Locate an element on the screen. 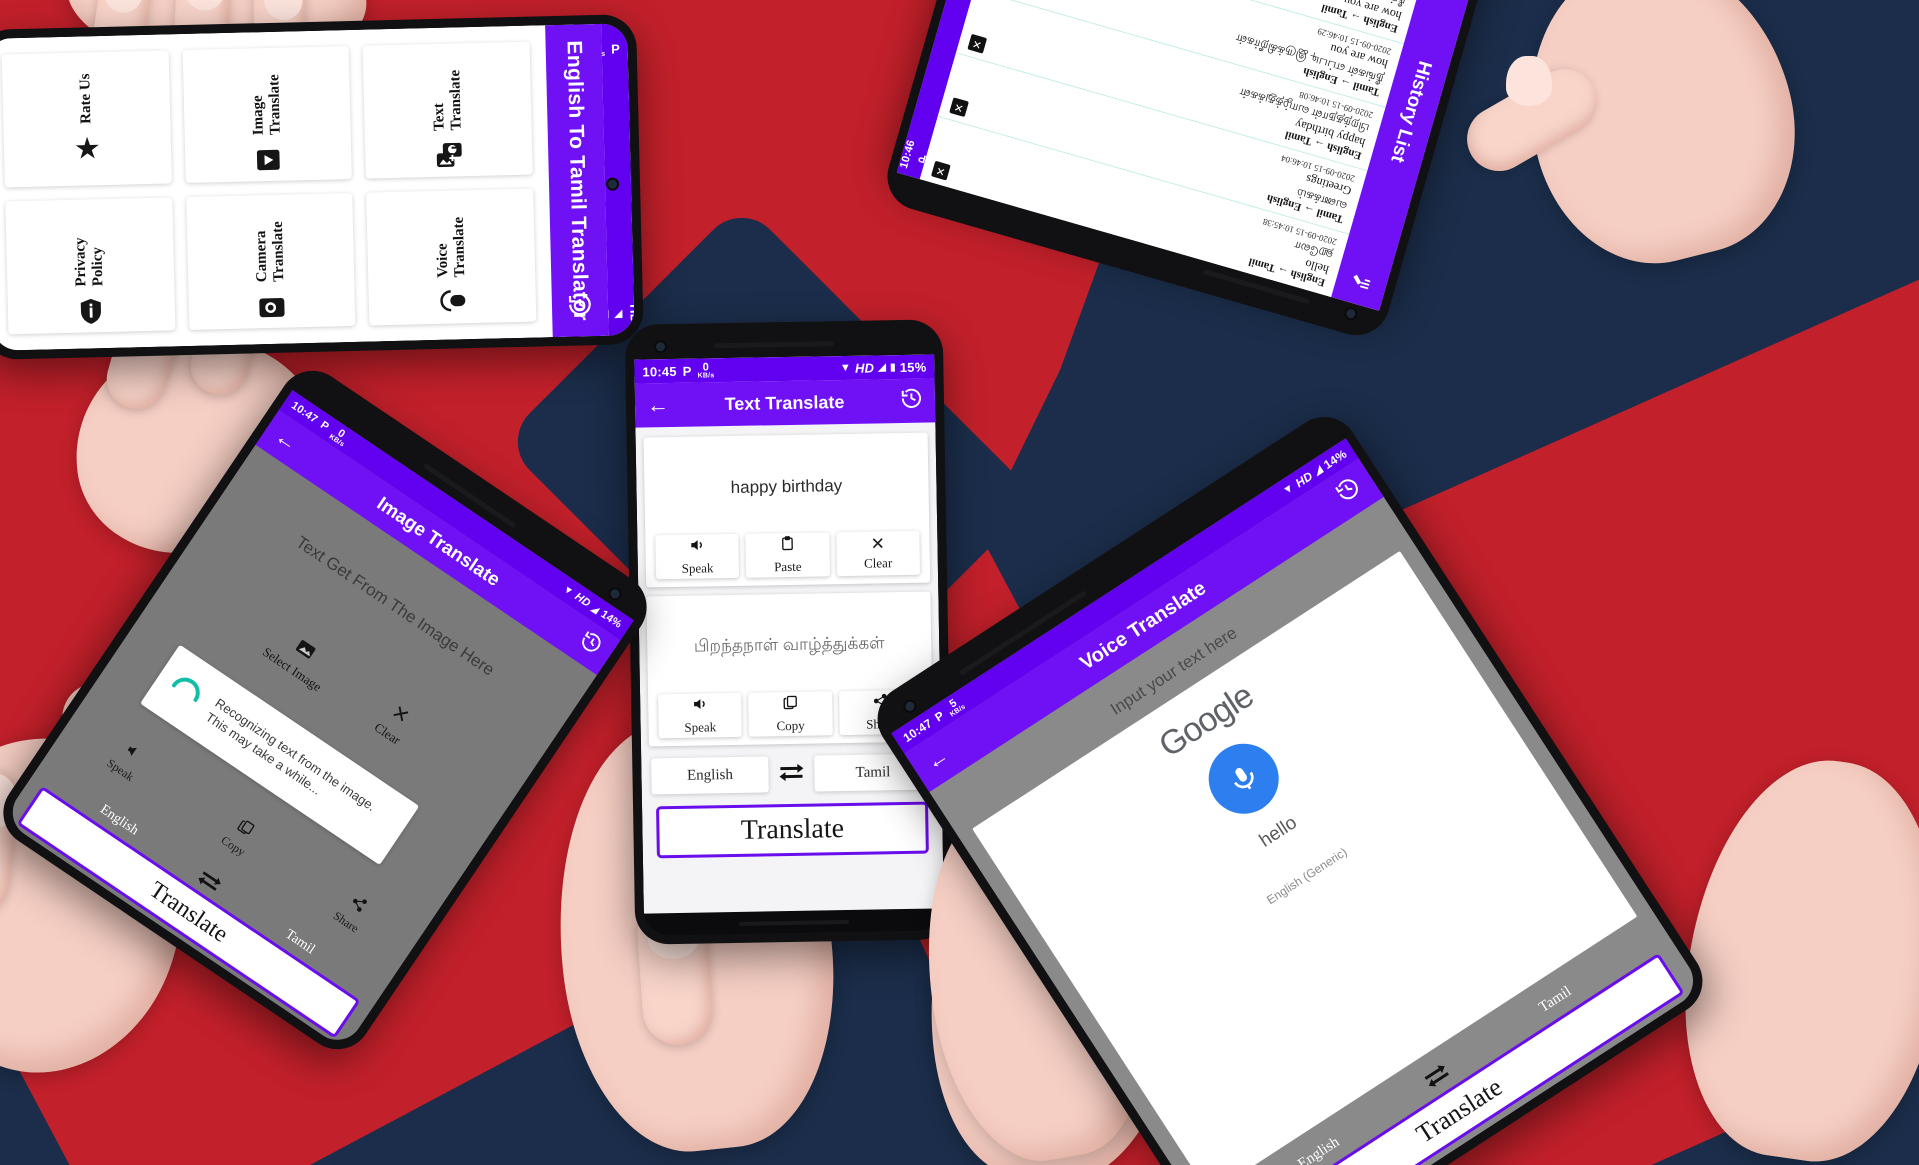 This screenshot has height=1165, width=1919. menu-tile-image-translate: Image Translate is located at coordinates (267, 115).